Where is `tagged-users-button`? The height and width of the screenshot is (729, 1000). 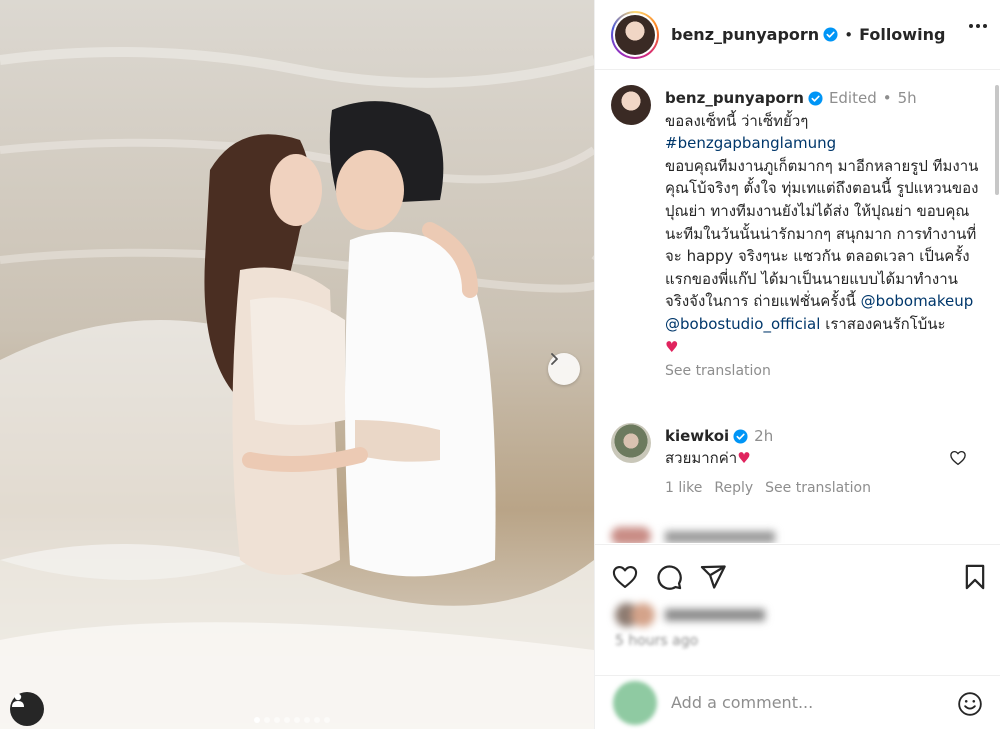
tagged-users-button is located at coordinates (27, 709).